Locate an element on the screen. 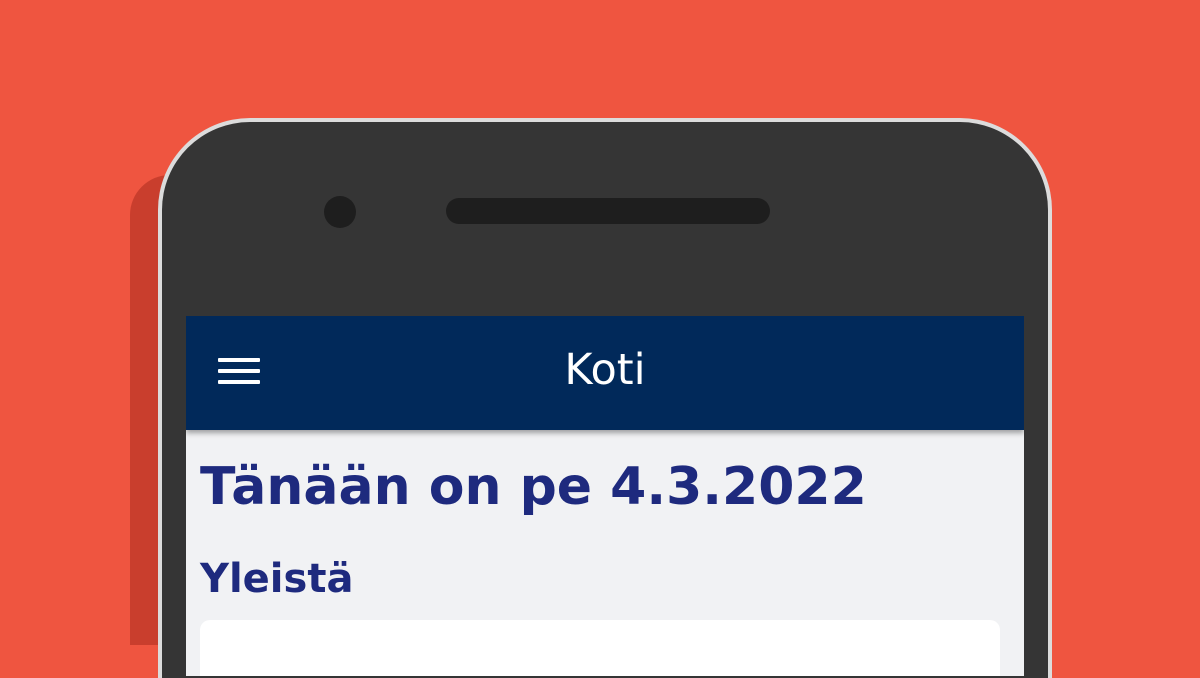 Image resolution: width=1200 pixels, height=678 pixels. earpiece-speaker is located at coordinates (608, 211).